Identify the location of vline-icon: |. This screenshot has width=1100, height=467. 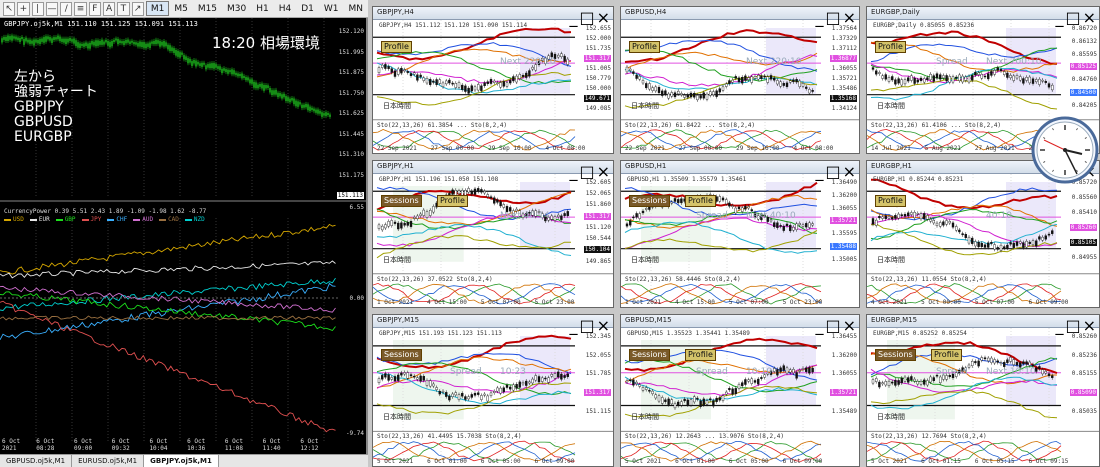
(37, 8).